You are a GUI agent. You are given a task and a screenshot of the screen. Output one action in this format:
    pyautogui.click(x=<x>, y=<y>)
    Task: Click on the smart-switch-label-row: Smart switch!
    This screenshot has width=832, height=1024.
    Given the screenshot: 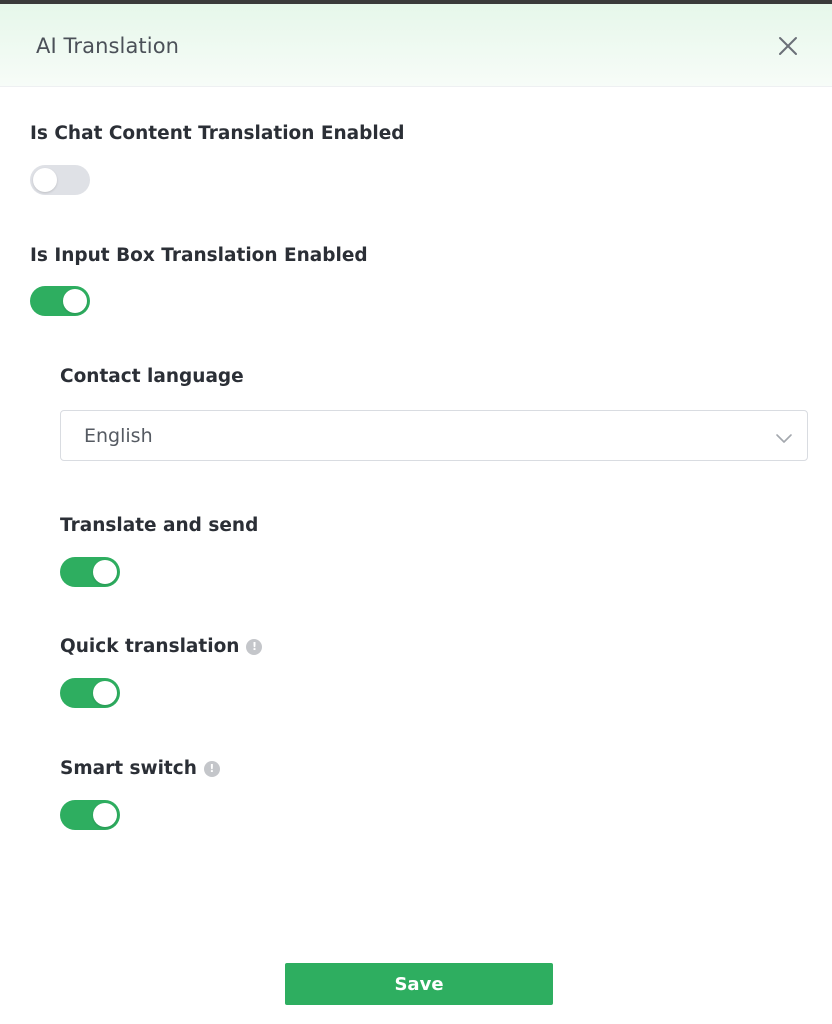 What is the action you would take?
    pyautogui.click(x=140, y=769)
    